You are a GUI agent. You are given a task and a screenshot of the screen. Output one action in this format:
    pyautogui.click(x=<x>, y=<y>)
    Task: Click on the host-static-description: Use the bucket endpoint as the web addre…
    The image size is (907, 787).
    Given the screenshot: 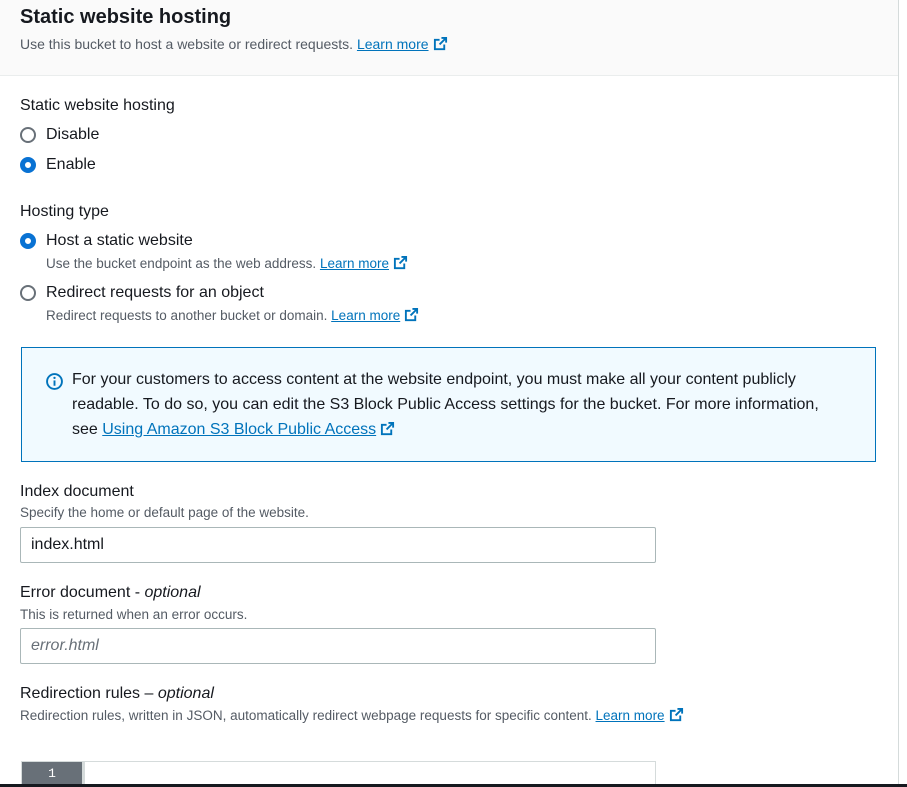 What is the action you would take?
    pyautogui.click(x=227, y=263)
    